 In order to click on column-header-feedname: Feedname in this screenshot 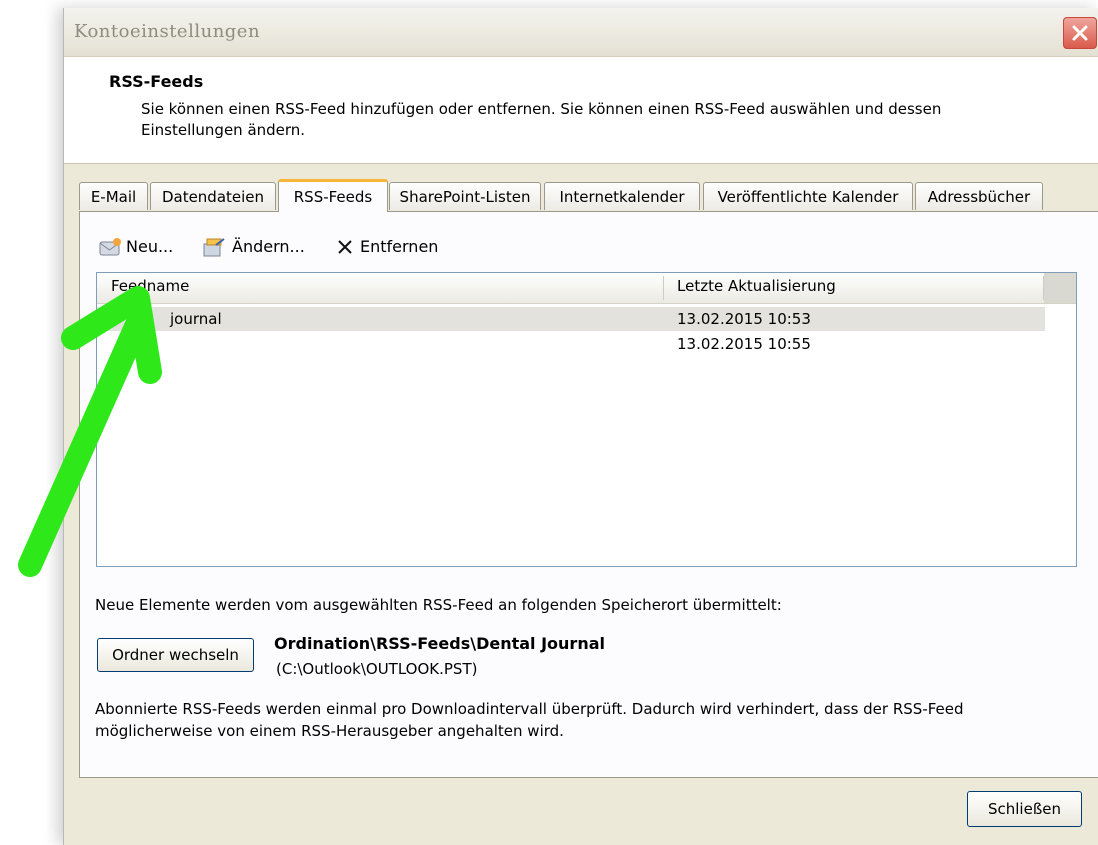, I will do `click(150, 286)`.